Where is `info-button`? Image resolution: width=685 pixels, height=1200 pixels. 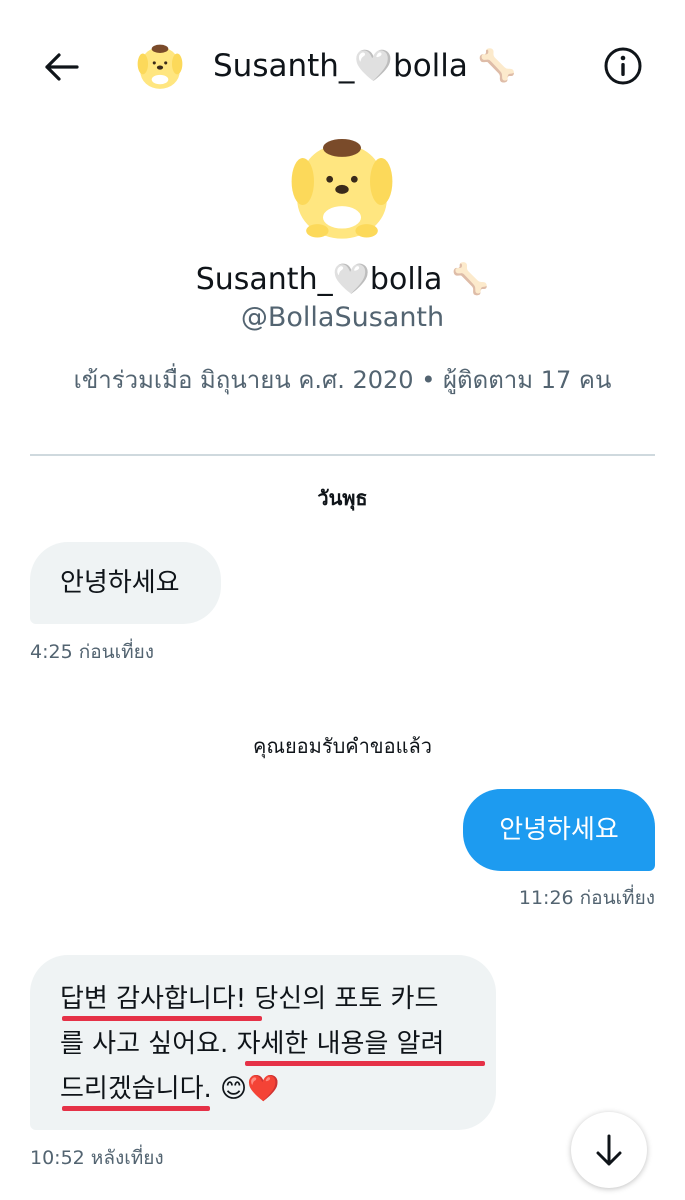
info-button is located at coordinates (623, 66).